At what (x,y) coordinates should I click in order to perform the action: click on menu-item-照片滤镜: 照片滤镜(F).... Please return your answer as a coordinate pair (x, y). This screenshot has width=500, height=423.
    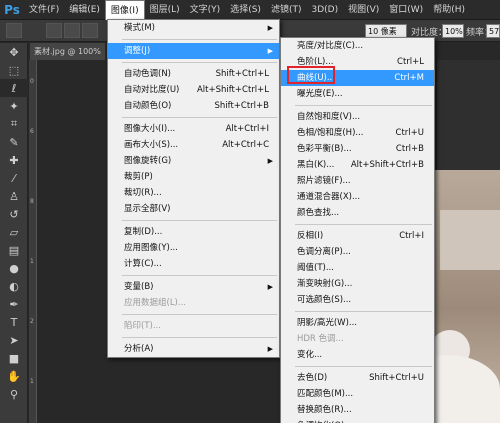
    Looking at the image, I should click on (357, 181).